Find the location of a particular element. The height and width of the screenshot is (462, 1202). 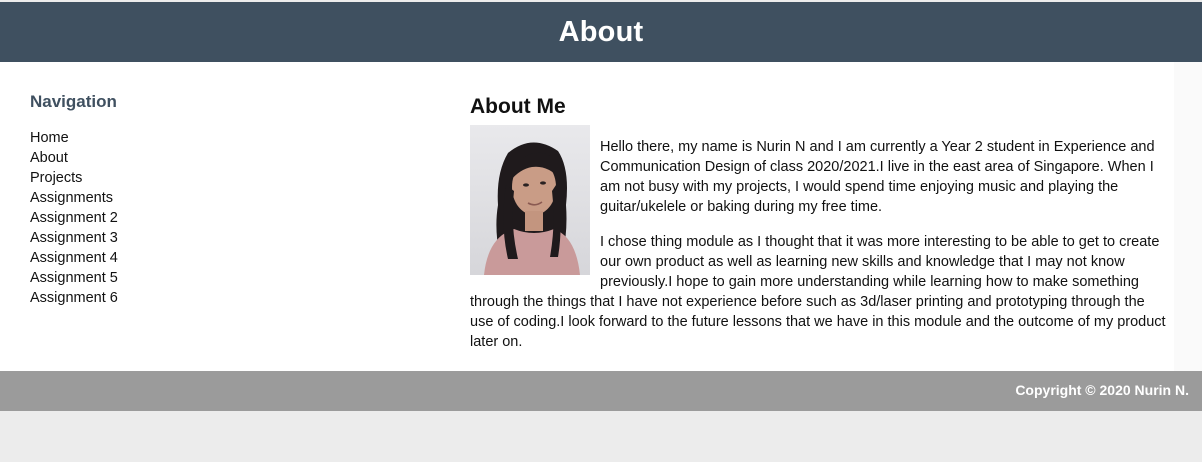

nav-link-about: About is located at coordinates (180, 158).